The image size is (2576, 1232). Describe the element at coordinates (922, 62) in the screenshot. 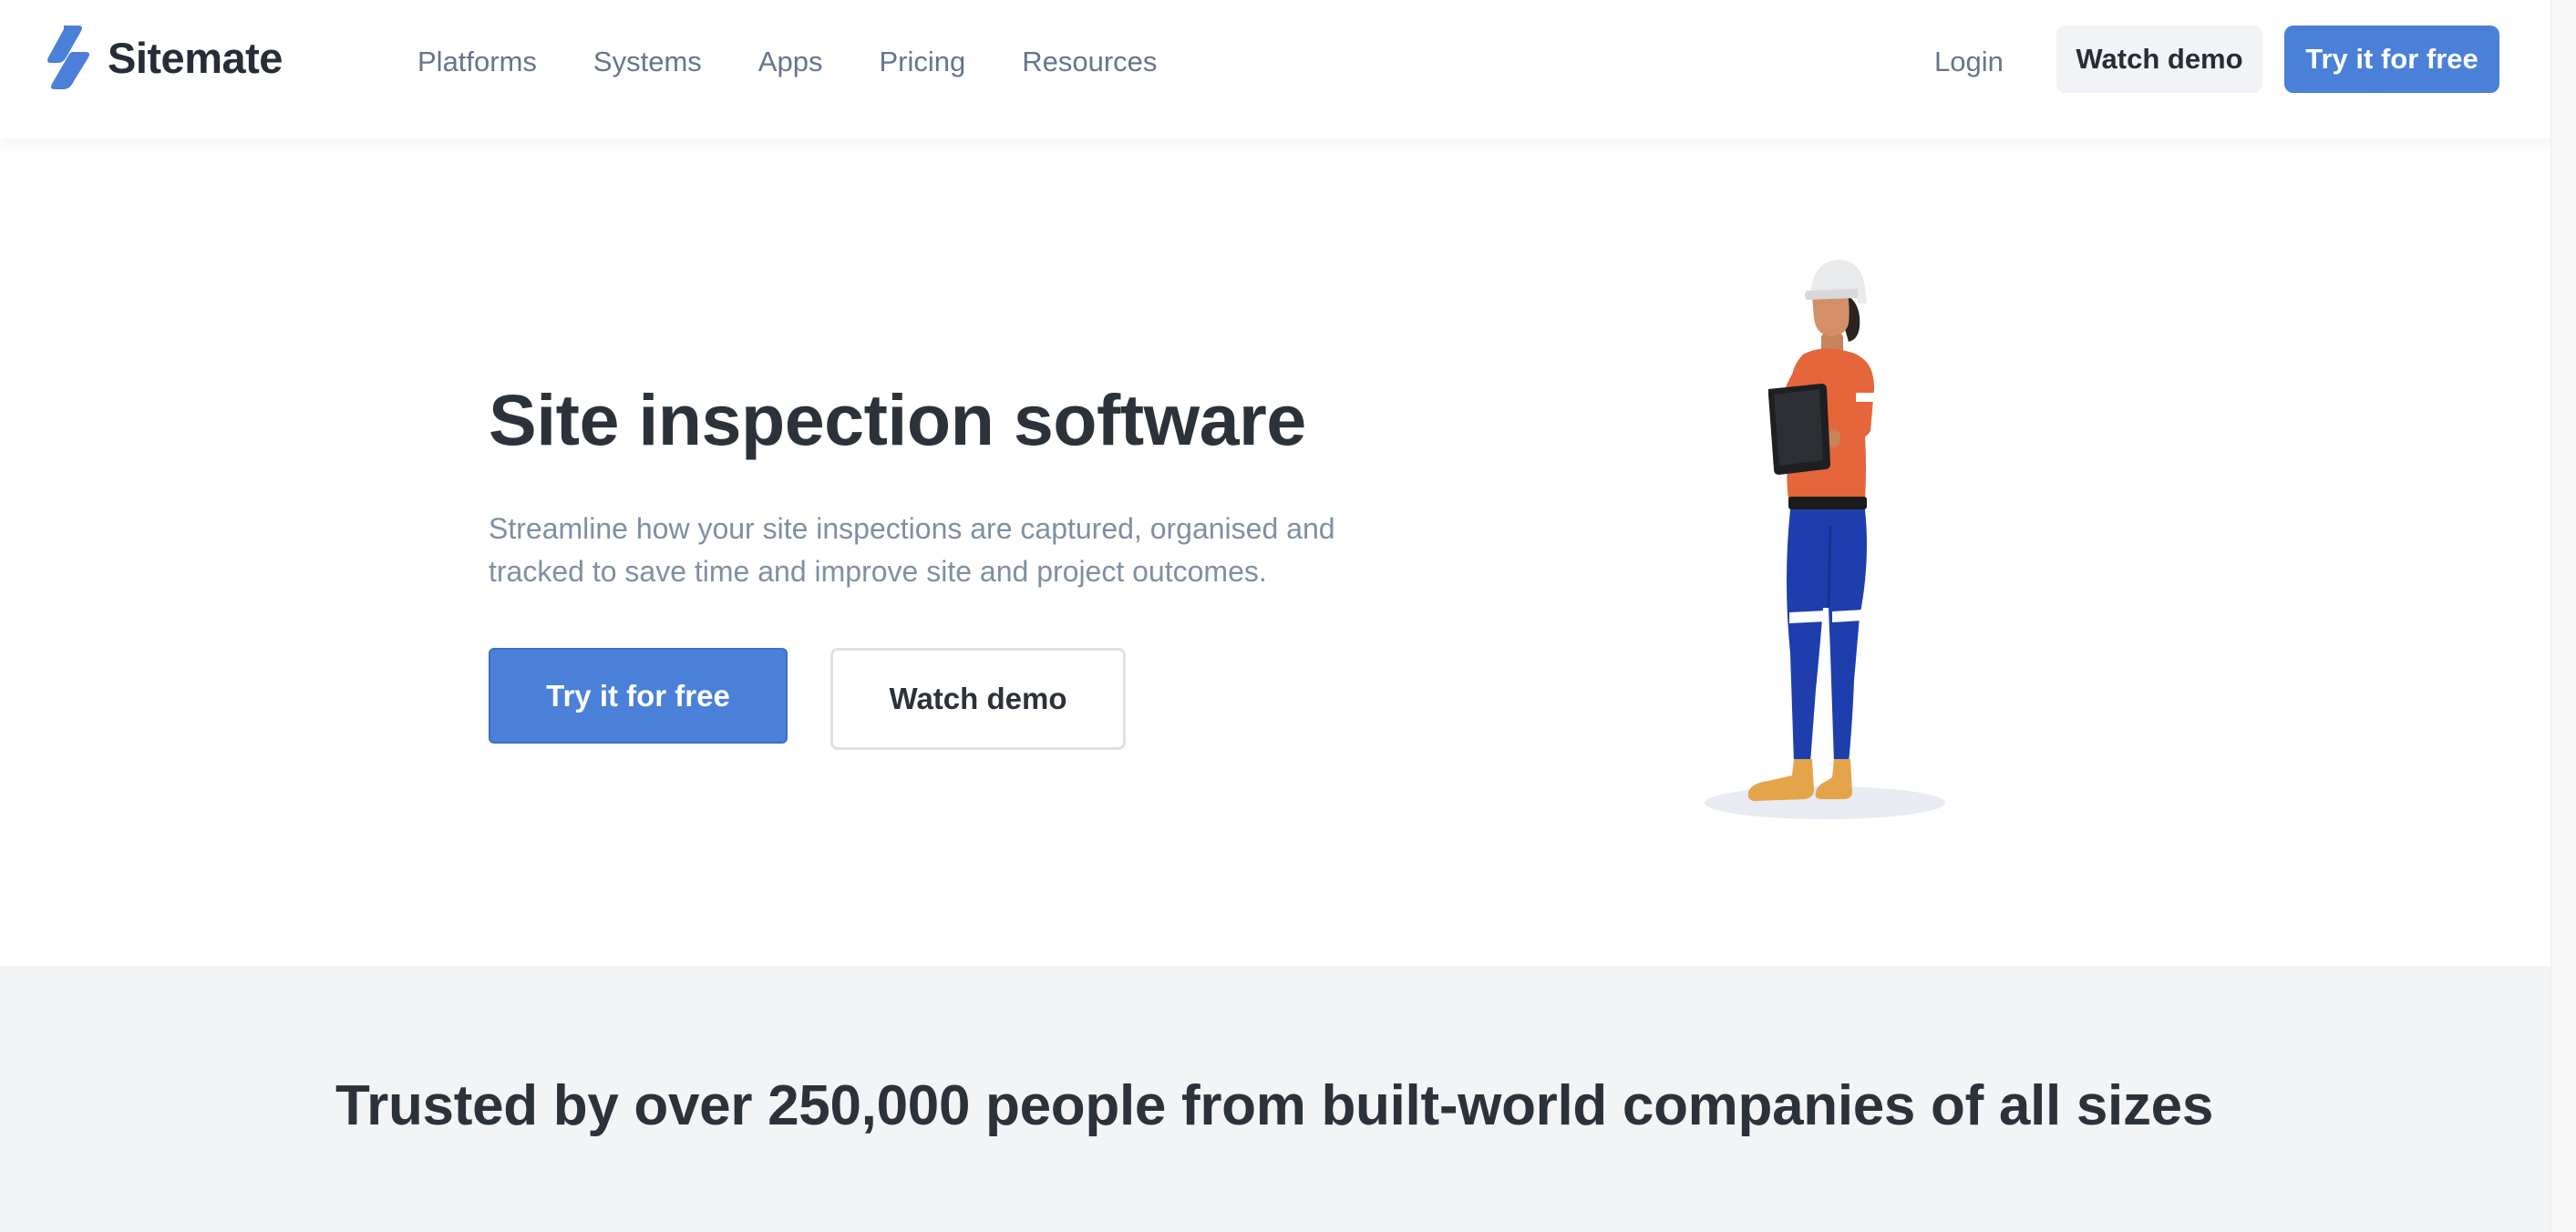

I see `nav-item-pricing: Pricing` at that location.